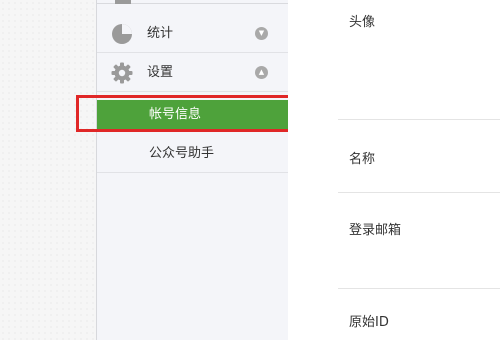  I want to click on highlight-box, so click(185, 113).